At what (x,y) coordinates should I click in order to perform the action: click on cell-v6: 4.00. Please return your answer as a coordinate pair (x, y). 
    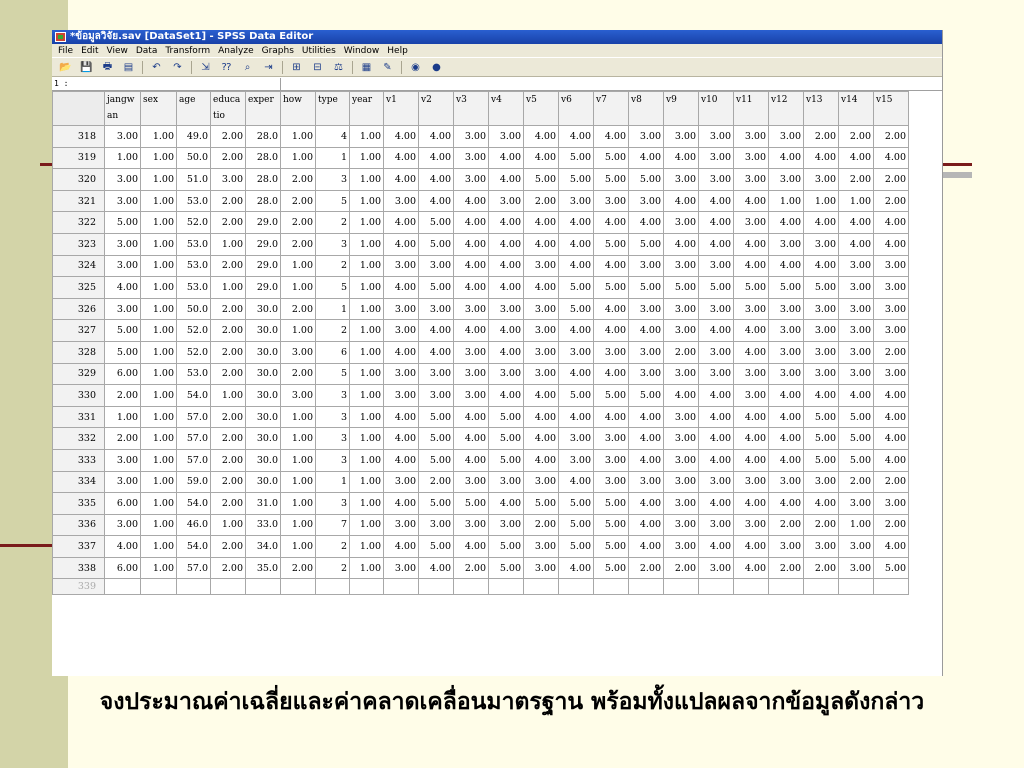
    Looking at the image, I should click on (576, 417).